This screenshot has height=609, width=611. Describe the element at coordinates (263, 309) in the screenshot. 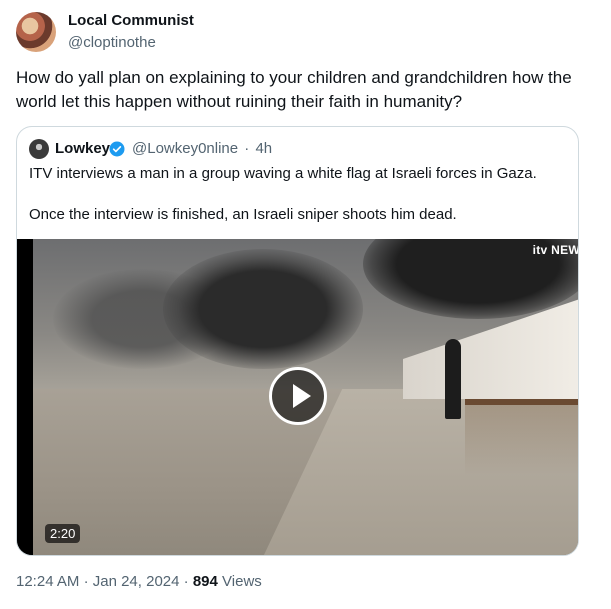

I see `smoke-cloud` at that location.